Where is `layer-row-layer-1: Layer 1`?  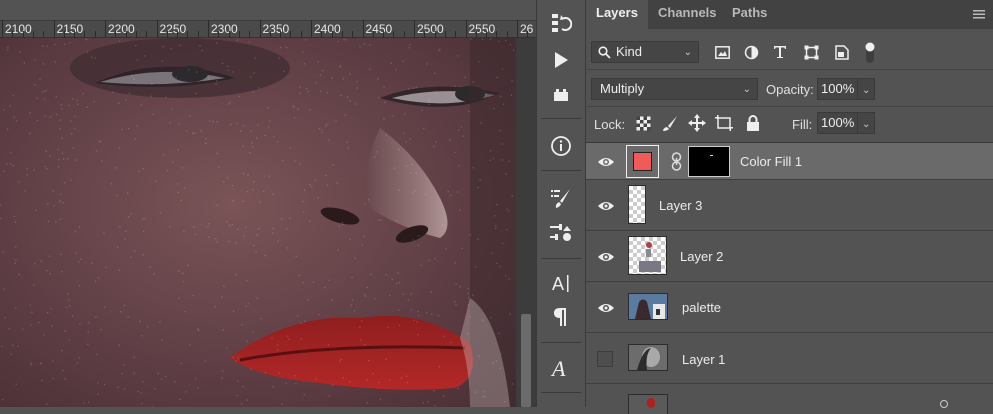 layer-row-layer-1: Layer 1 is located at coordinates (789, 358).